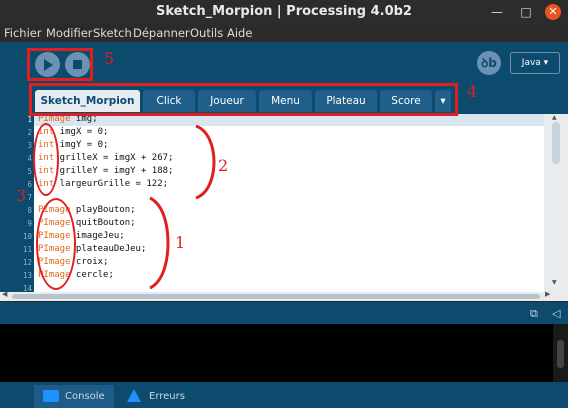 The height and width of the screenshot is (408, 568). What do you see at coordinates (29, 223) in the screenshot?
I see `line-number: 9` at bounding box center [29, 223].